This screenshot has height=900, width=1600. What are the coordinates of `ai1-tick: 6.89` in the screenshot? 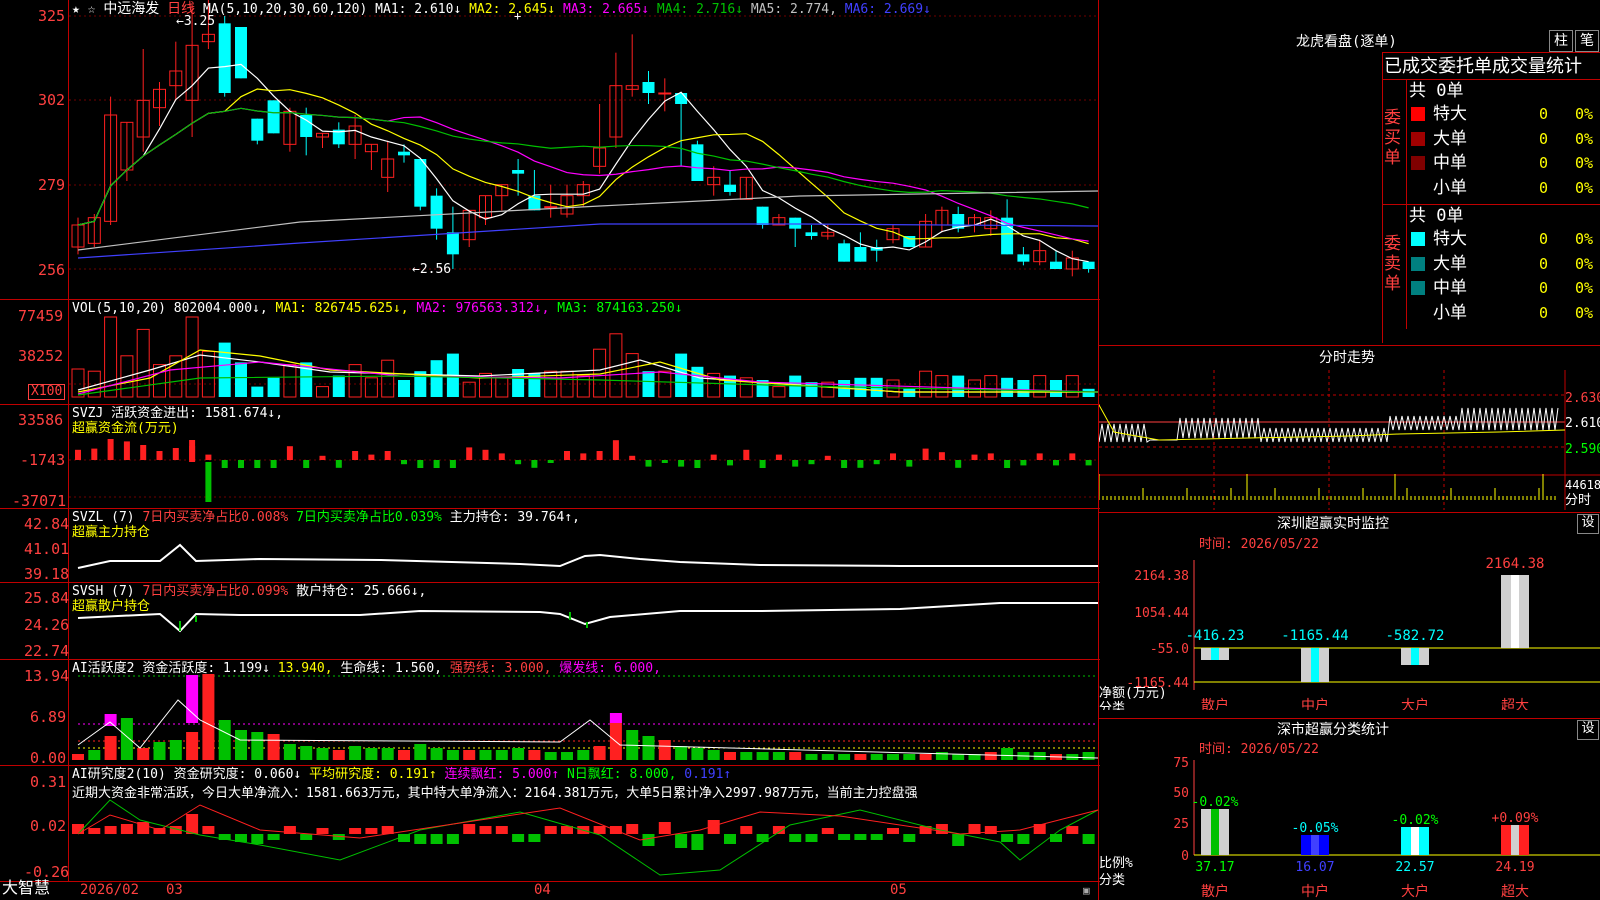 It's located at (48, 717).